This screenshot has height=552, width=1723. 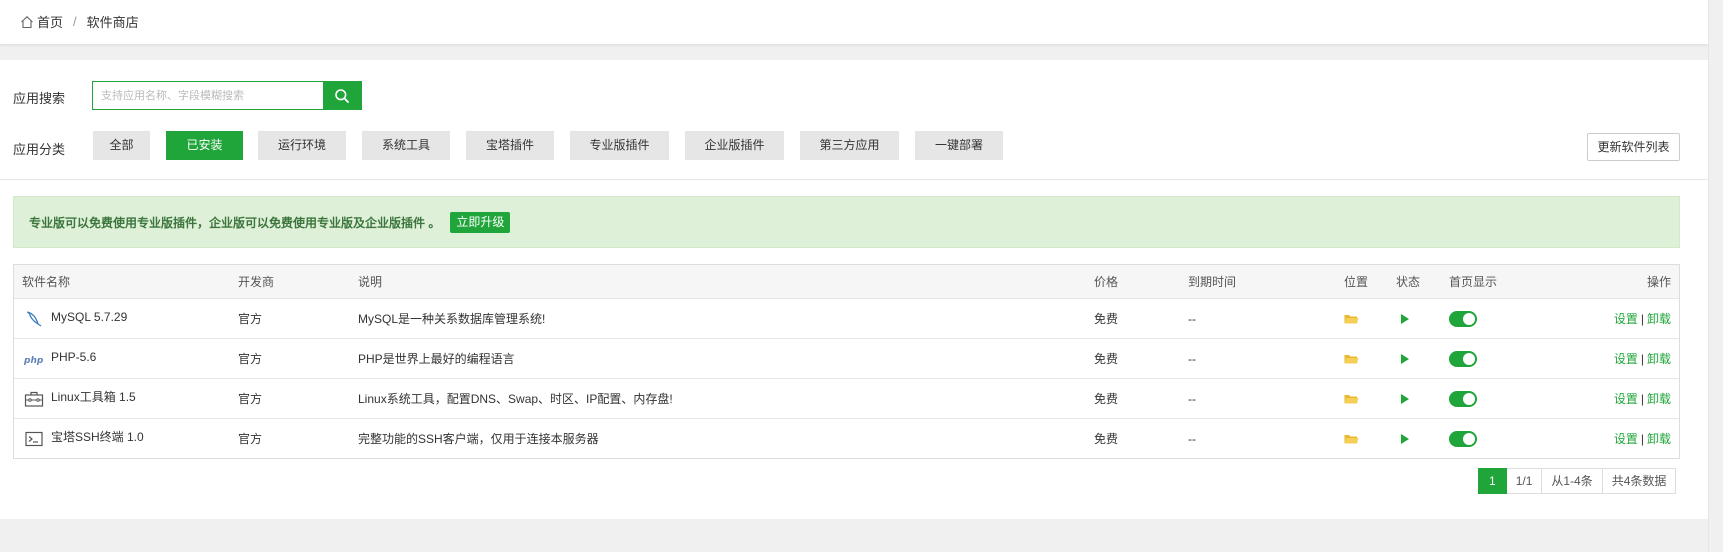 What do you see at coordinates (515, 399) in the screenshot?
I see `software-description: Linux系统工具，配置DNS、Swap、时区、IP配置、内存盘!` at bounding box center [515, 399].